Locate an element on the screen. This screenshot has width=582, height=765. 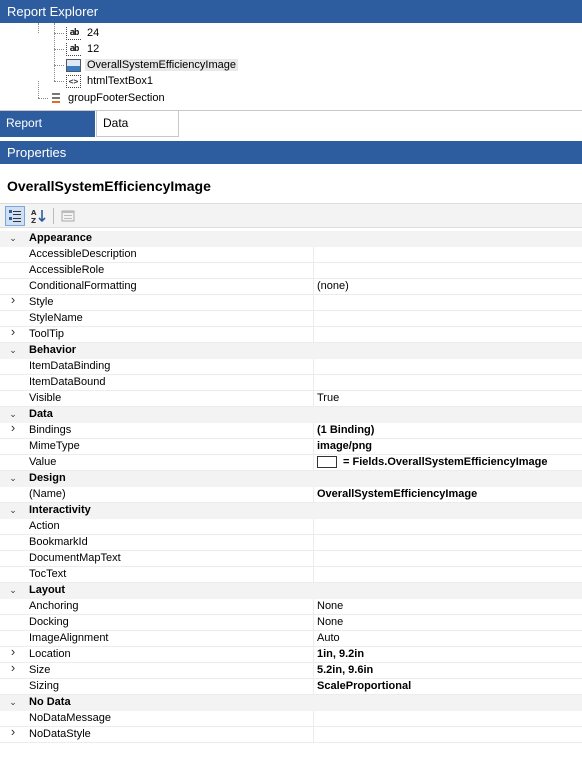
alphabetical-sort-icon: A Z is located at coordinates (38, 216).